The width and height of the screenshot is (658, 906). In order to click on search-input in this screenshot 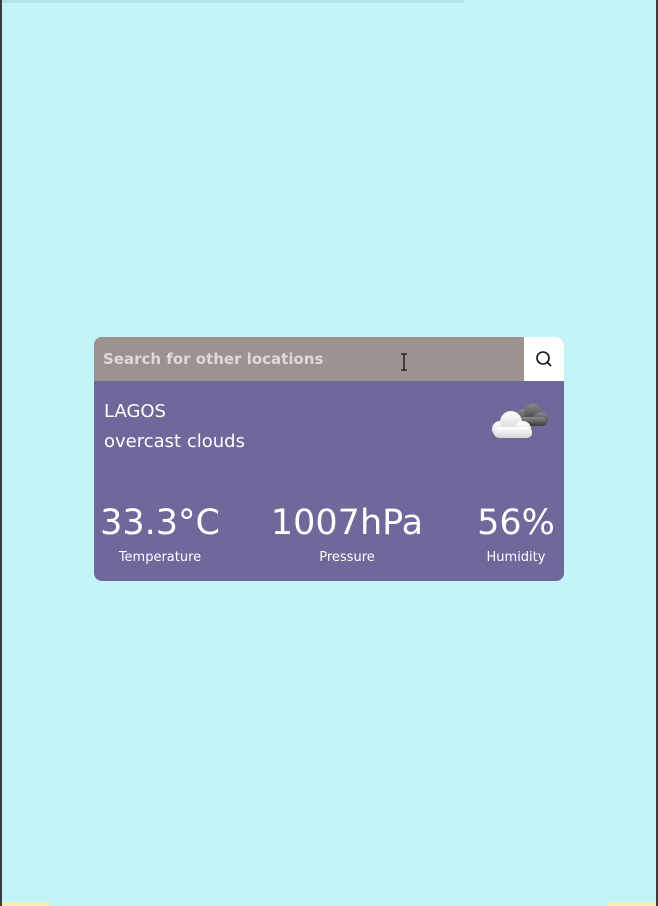, I will do `click(309, 359)`.